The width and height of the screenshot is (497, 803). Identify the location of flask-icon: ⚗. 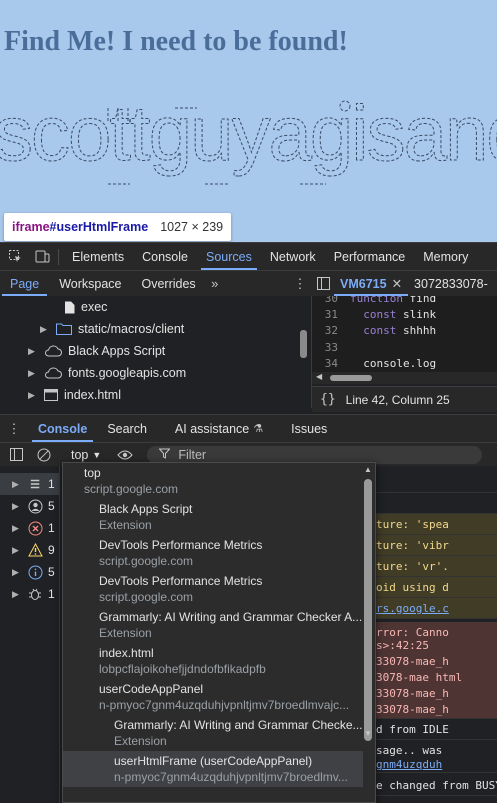
(258, 429).